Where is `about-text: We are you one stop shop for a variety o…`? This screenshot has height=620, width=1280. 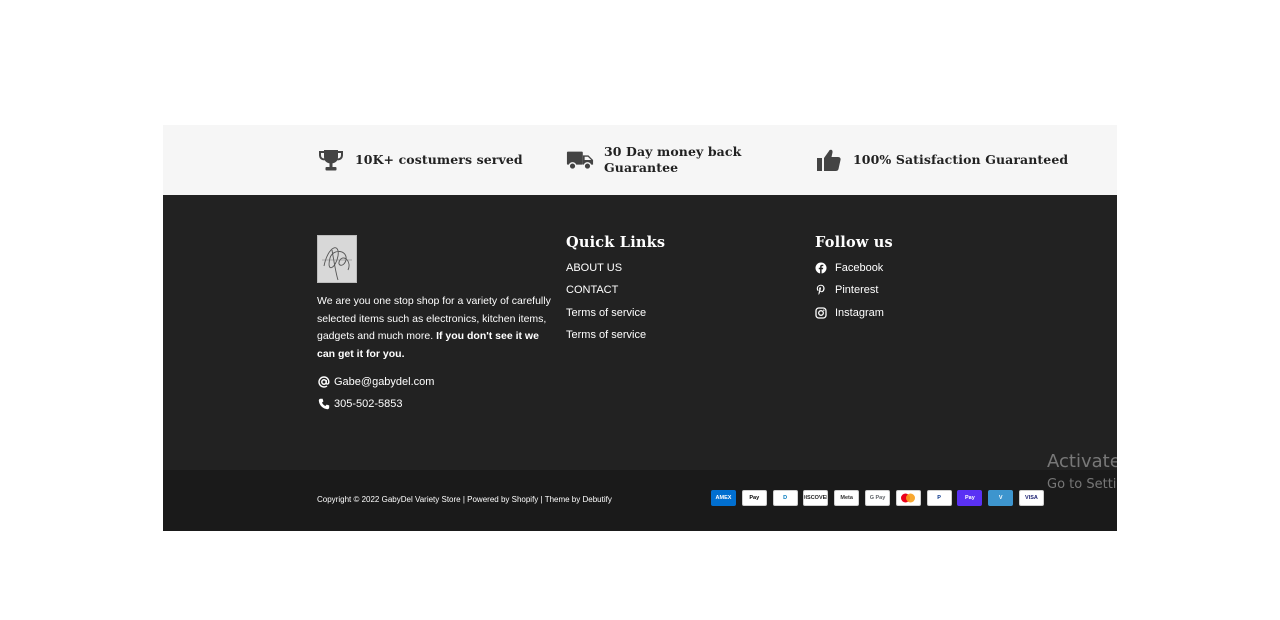 about-text: We are you one stop shop for a variety o… is located at coordinates (434, 328).